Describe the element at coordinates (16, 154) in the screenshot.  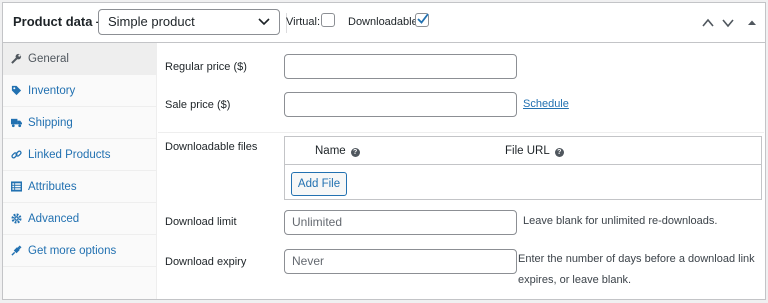
I see `link-icon` at that location.